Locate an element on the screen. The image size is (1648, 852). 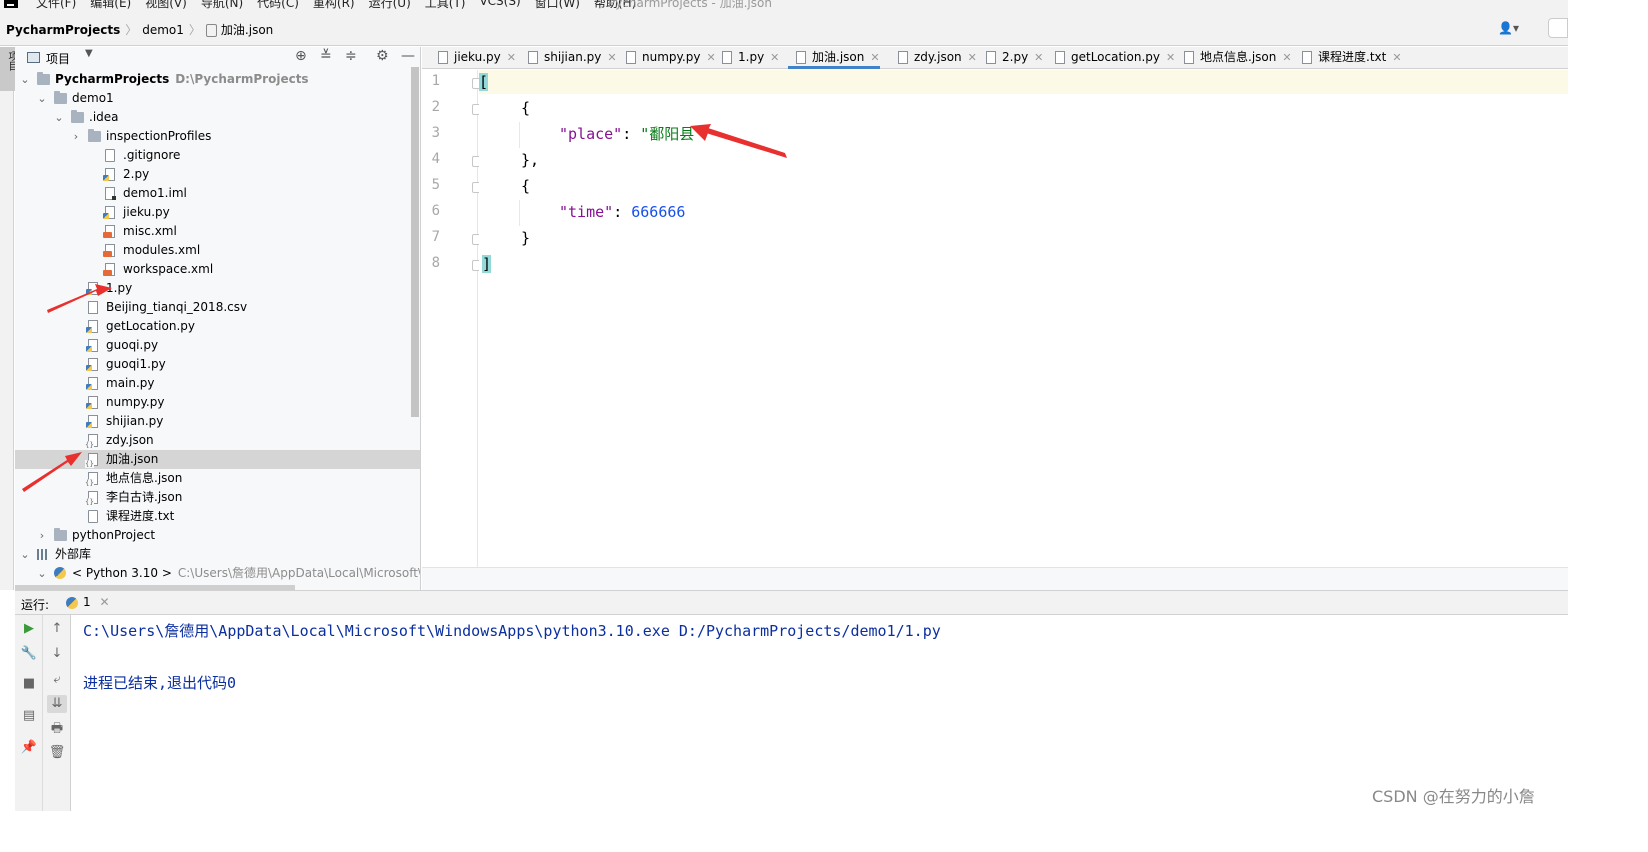
tree-item: main.py is located at coordinates (217, 383).